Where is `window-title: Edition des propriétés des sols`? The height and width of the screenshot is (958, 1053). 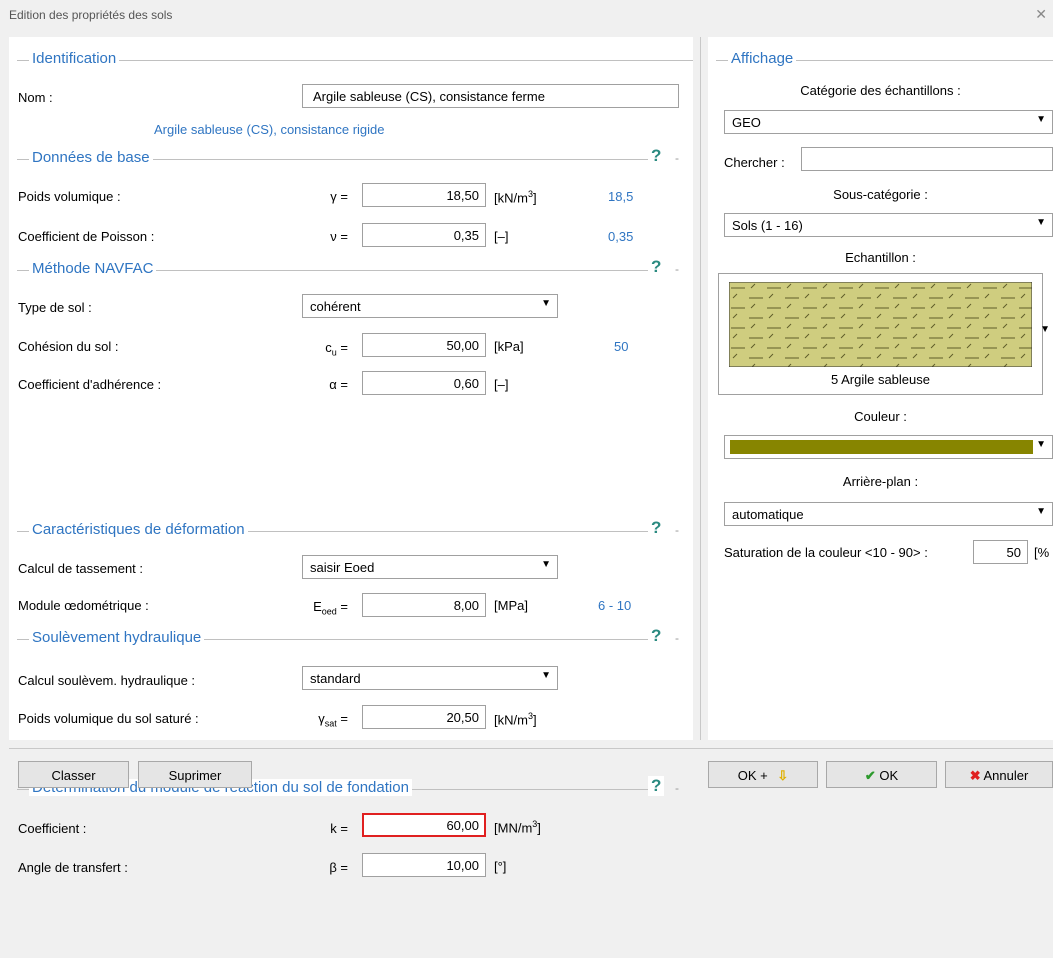 window-title: Edition des propriétés des sols is located at coordinates (91, 15).